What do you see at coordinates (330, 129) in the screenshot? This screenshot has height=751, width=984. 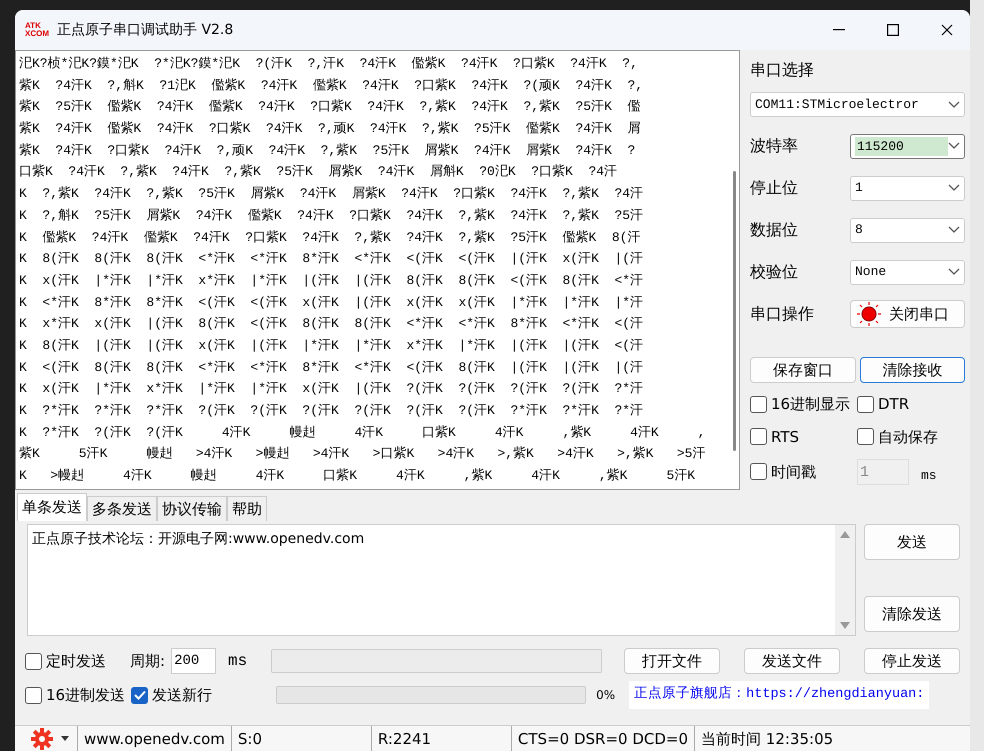 I see `received-text-line: 紫K ?4汗K 儖紫K ?4汗K ?口紫K ?4汗K ?,顽K ?4汗K ?,紫K ?5汗K 儖紫K ?4汗K 屑` at bounding box center [330, 129].